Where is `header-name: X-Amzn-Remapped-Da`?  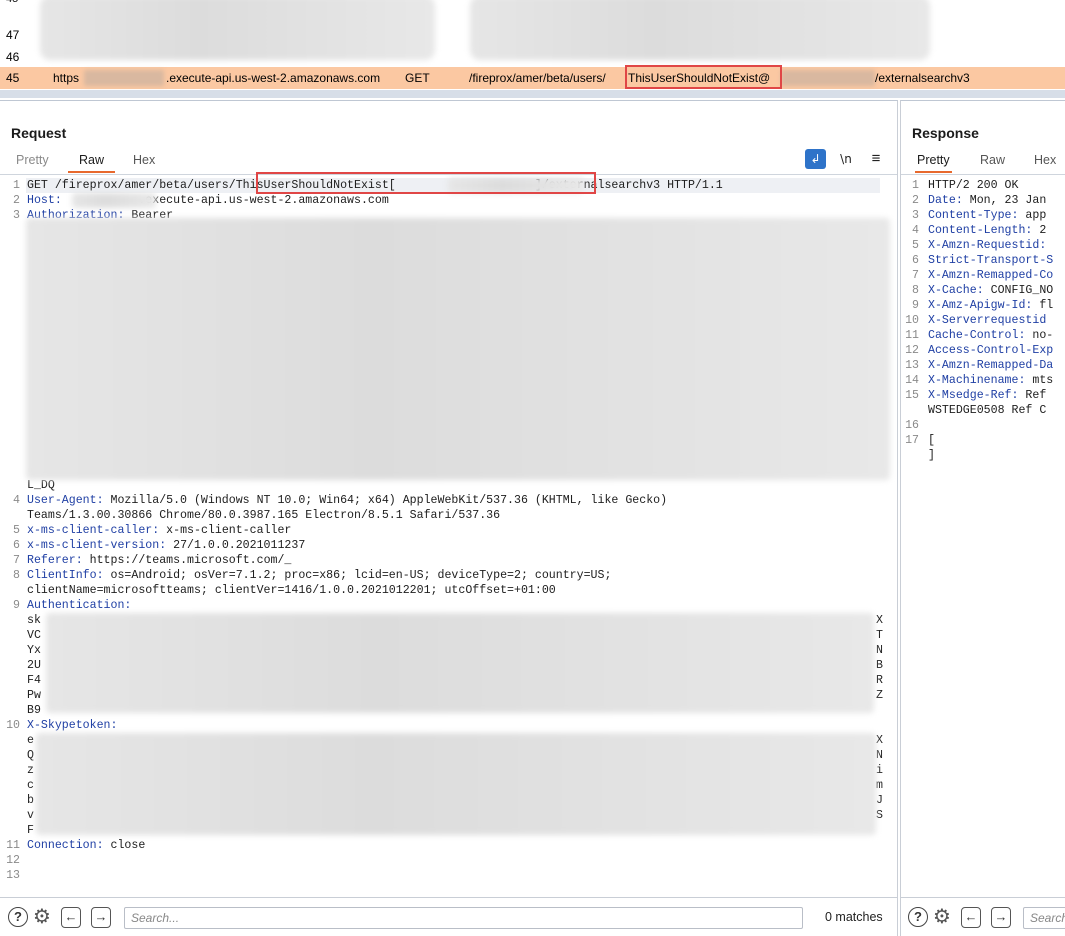 header-name: X-Amzn-Remapped-Da is located at coordinates (991, 365).